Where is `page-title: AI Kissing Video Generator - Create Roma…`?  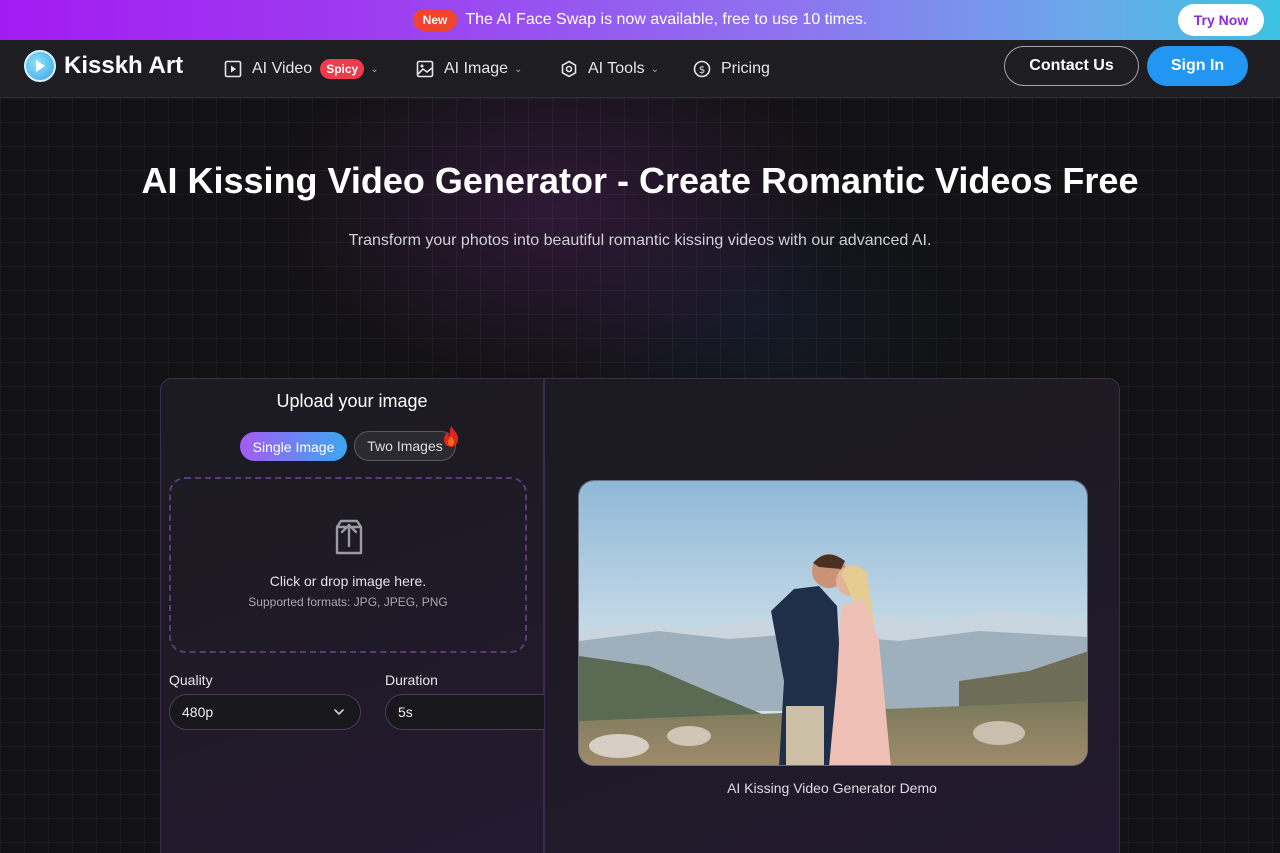
page-title: AI Kissing Video Generator - Create Roma… is located at coordinates (640, 180).